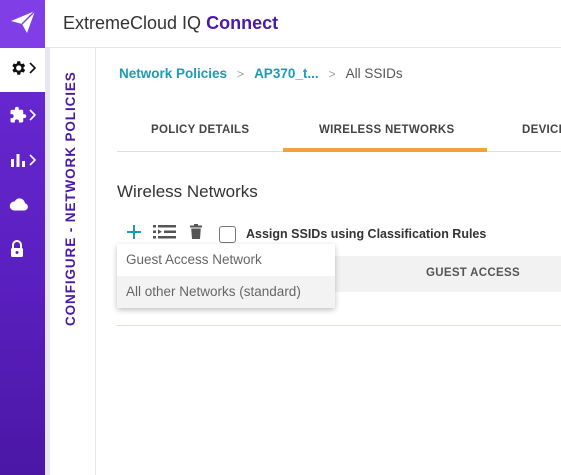  Describe the element at coordinates (70, 198) in the screenshot. I see `section-vertical-title: CONFIGURE - NETWORK POLICIES` at that location.